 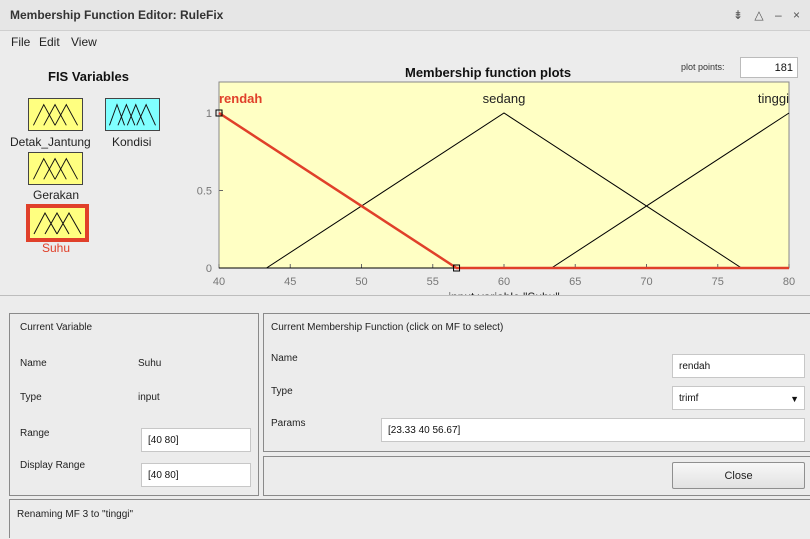 I want to click on y-tick-label: 0, so click(x=209, y=269).